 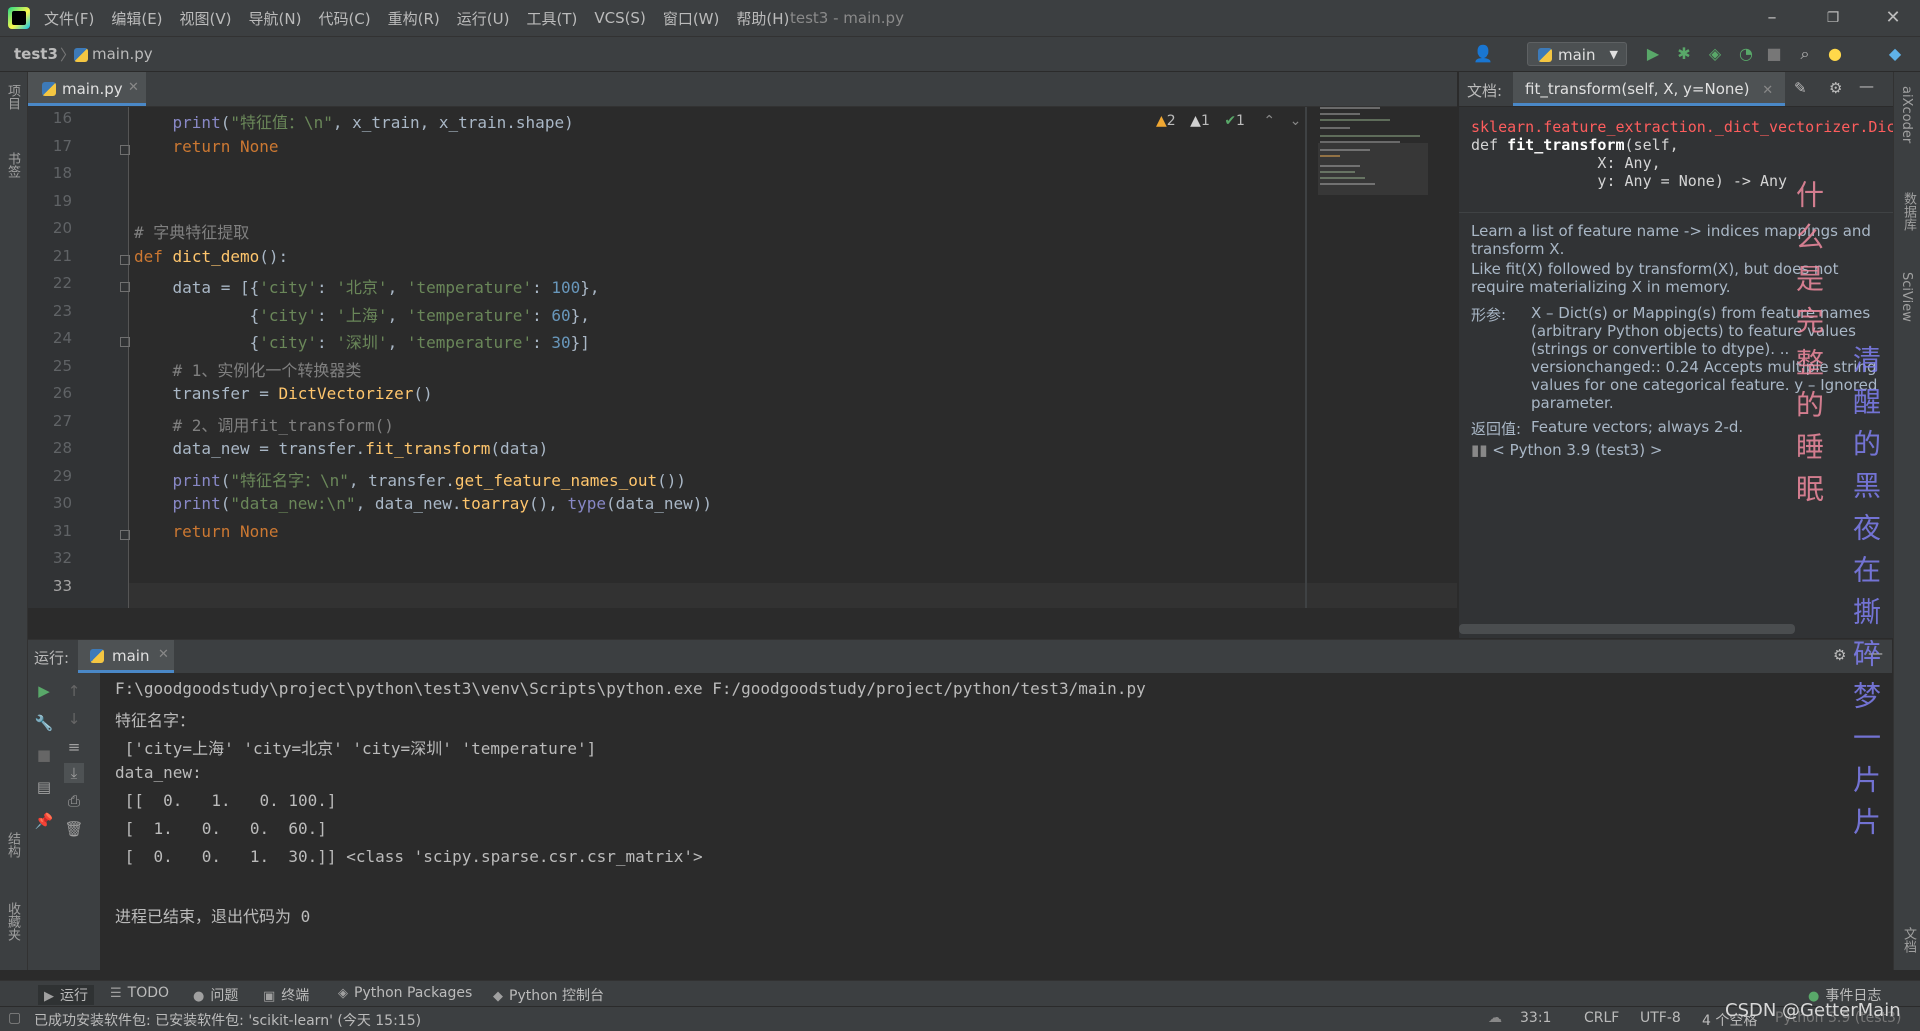 What do you see at coordinates (74, 829) in the screenshot?
I see `trash-icon: 🗑` at bounding box center [74, 829].